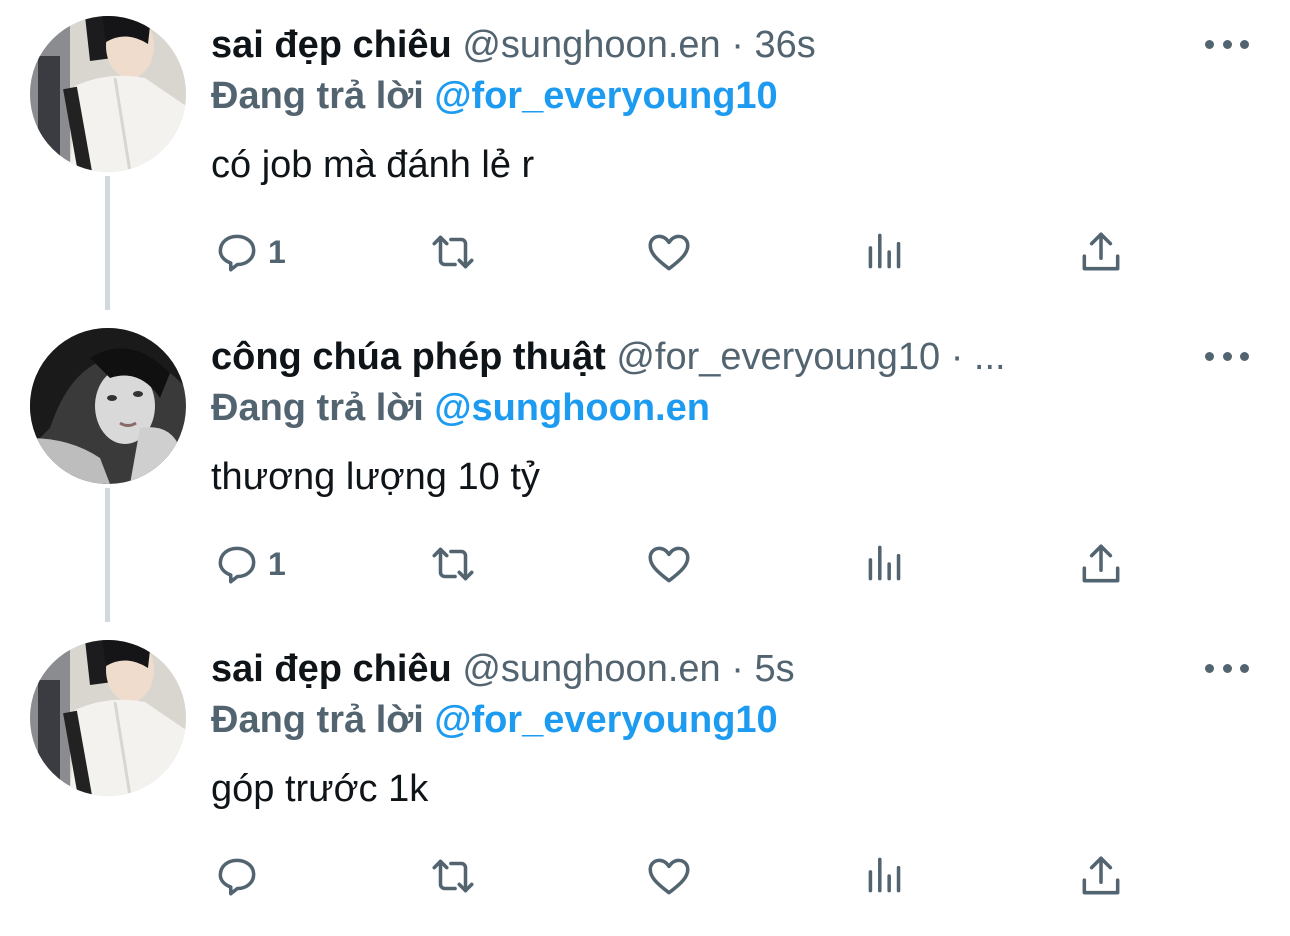 The width and height of the screenshot is (1290, 936). I want to click on replying-to: Đang trả lời @sunghoon.en, so click(460, 408).